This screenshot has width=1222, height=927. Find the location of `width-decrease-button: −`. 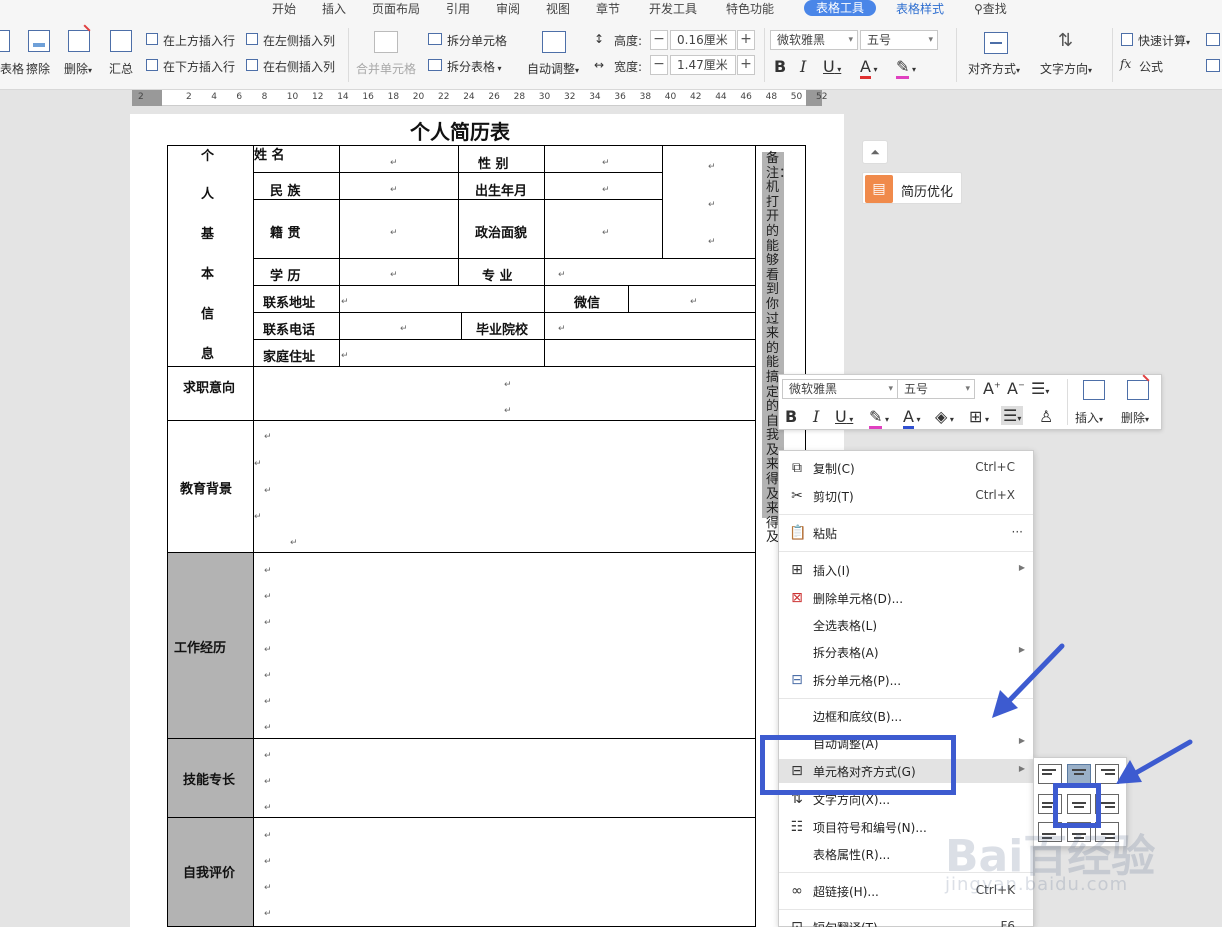

width-decrease-button: − is located at coordinates (659, 65).